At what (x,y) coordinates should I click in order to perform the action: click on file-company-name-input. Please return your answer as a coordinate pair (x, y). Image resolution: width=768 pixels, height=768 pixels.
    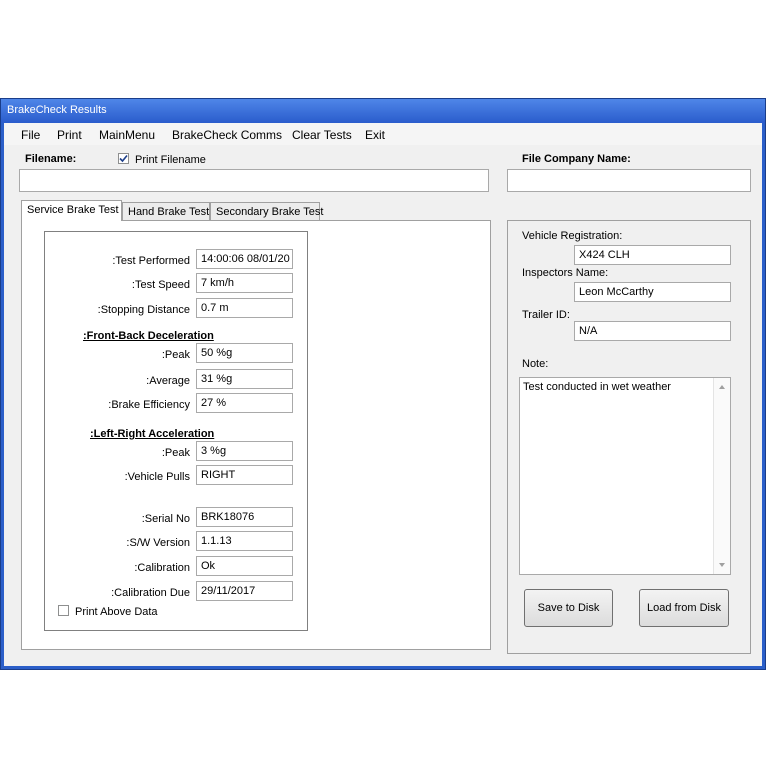
    Looking at the image, I should click on (629, 180).